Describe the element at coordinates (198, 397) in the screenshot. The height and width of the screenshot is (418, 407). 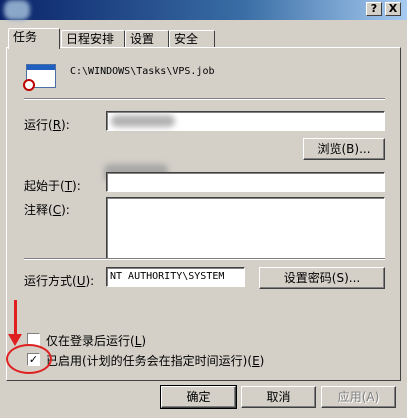
I see `ok-button: 确定` at that location.